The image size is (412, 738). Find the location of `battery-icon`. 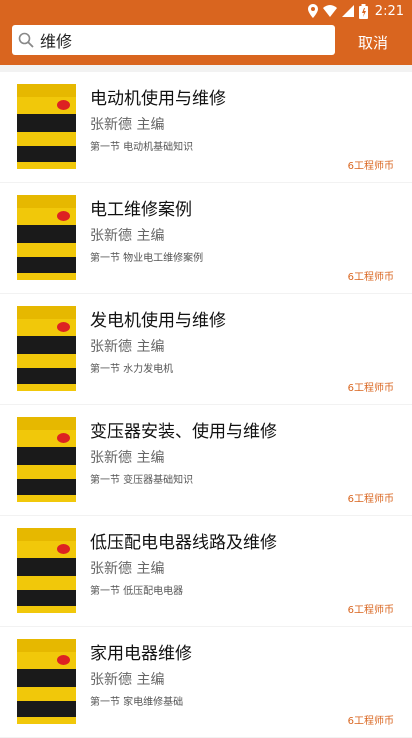

battery-icon is located at coordinates (363, 11).